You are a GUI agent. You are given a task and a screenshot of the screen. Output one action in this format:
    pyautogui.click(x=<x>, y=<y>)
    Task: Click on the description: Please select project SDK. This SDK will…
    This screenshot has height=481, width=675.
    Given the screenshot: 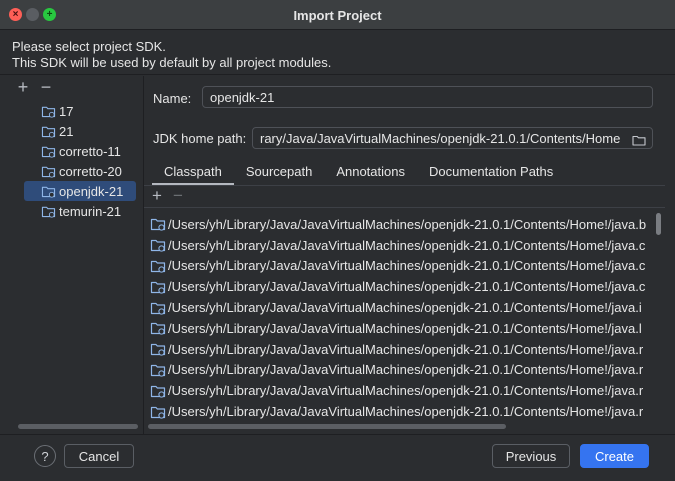 What is the action you would take?
    pyautogui.click(x=171, y=55)
    